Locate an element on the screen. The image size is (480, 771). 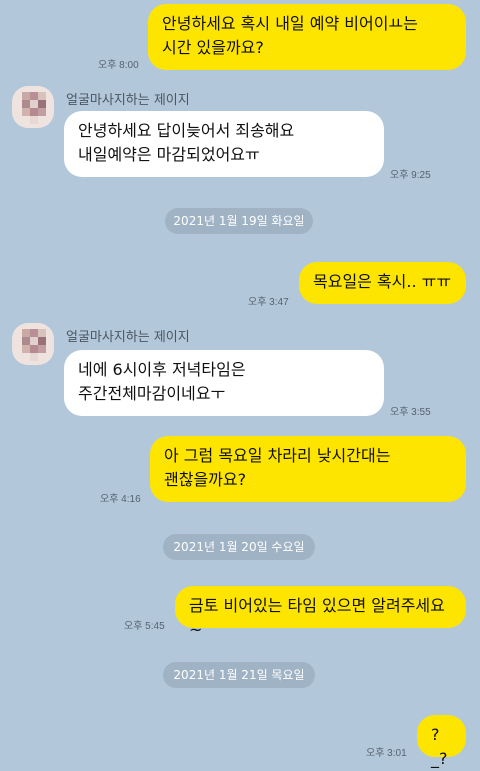
message-bubble-outgoing: 안녕하세요 혹시 내일 예약 비어이ㅛ는 시간 있을까요? is located at coordinates (307, 37).